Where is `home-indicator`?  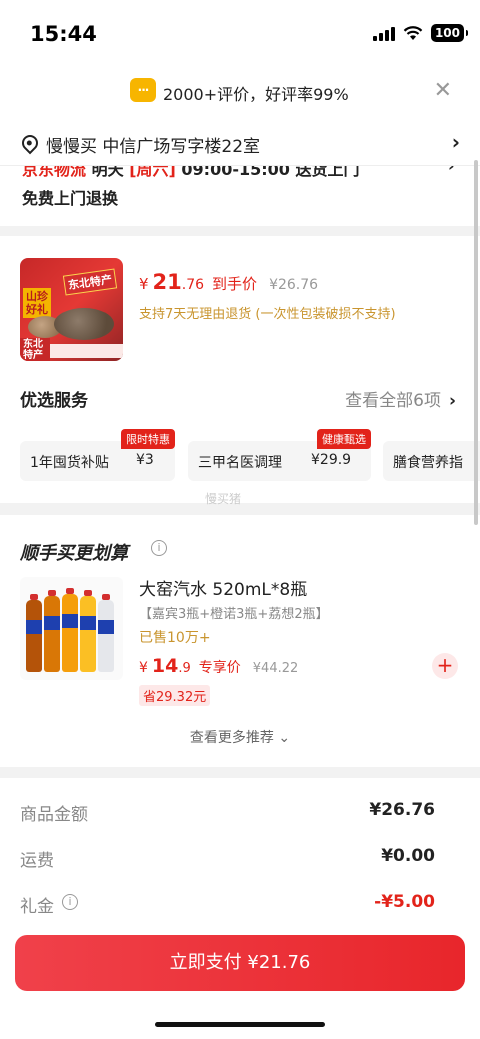
home-indicator is located at coordinates (240, 1024).